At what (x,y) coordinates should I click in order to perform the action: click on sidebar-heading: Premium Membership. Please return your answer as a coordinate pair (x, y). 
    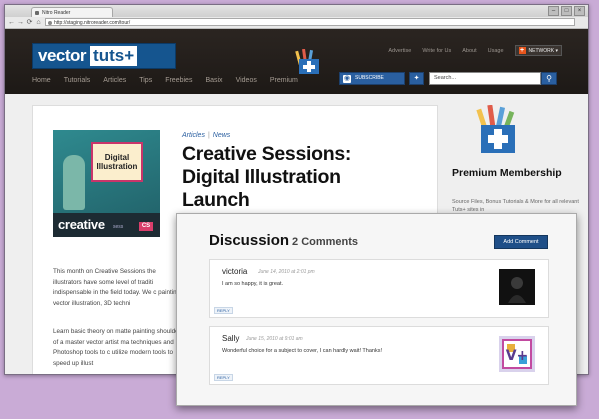
    Looking at the image, I should click on (507, 173).